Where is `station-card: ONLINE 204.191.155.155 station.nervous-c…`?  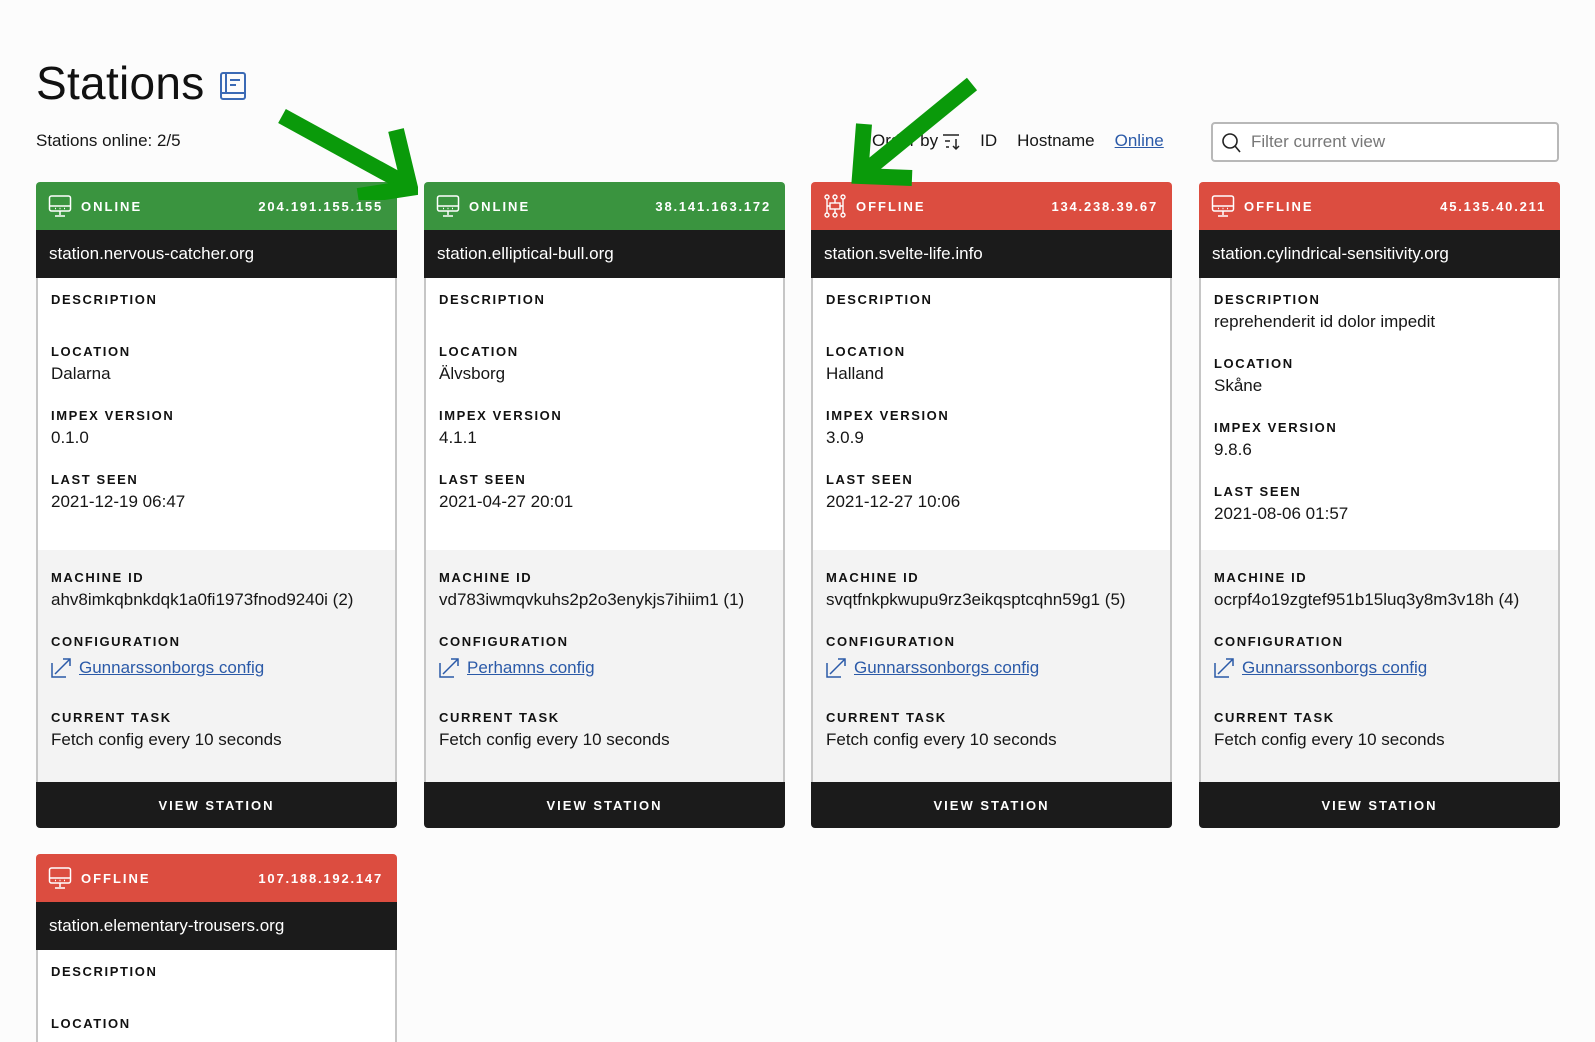
station-card: ONLINE 204.191.155.155 station.nervous-c… is located at coordinates (216, 505).